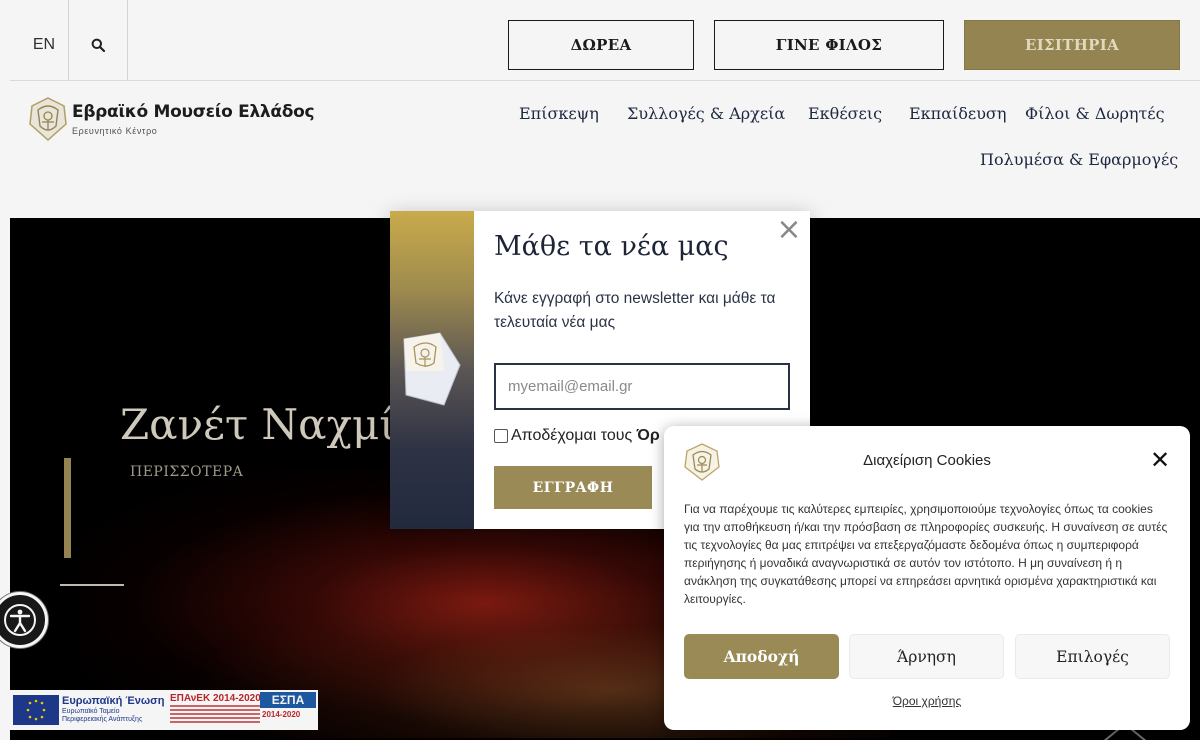 The image size is (1200, 740). Describe the element at coordinates (648, 435) in the screenshot. I see `terms-link: Όρ` at that location.